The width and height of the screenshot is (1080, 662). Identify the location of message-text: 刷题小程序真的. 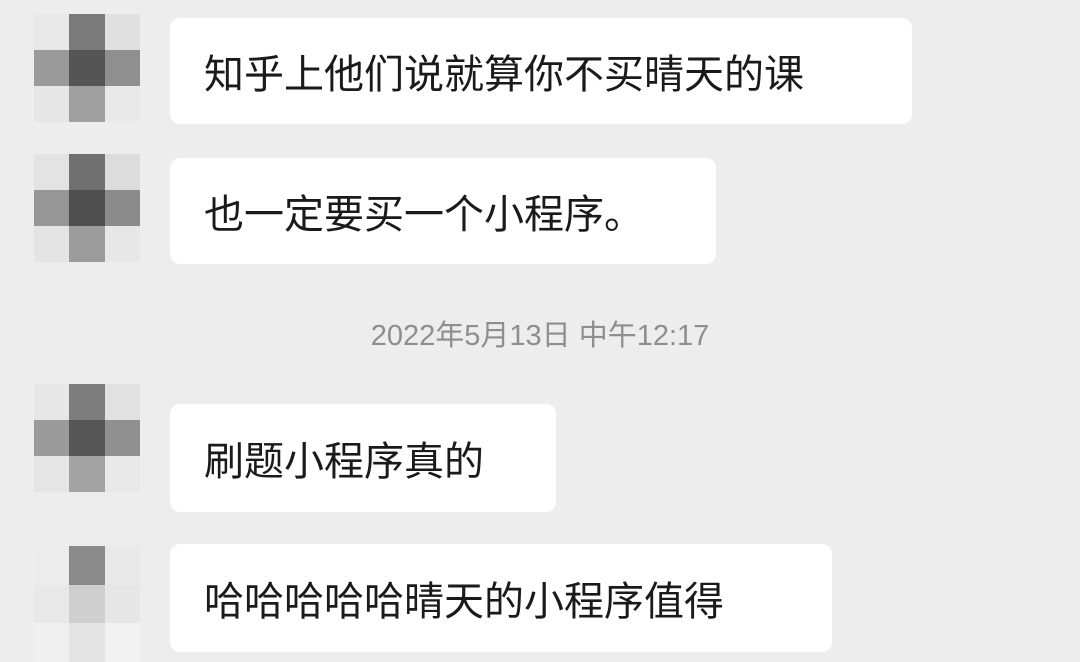
(344, 462).